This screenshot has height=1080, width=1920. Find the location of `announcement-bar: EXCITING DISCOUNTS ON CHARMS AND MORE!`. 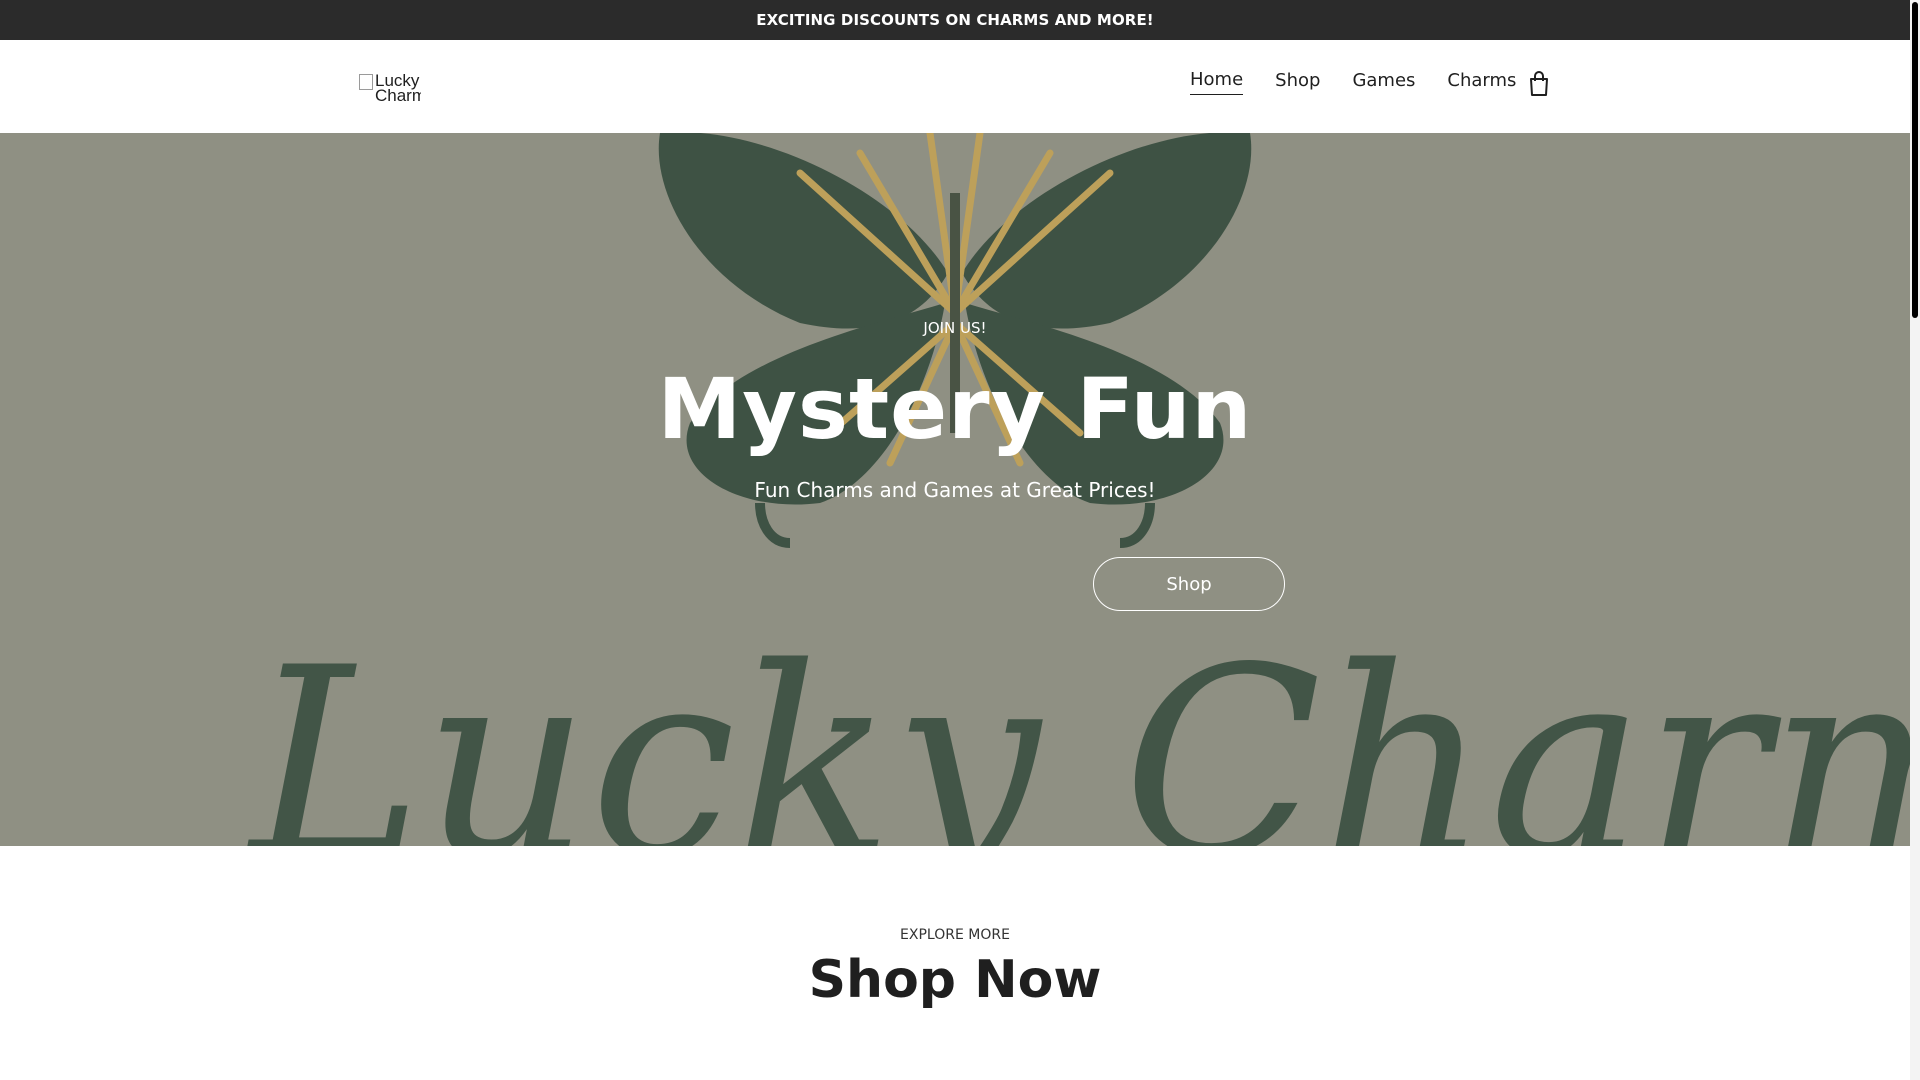

announcement-bar: EXCITING DISCOUNTS ON CHARMS AND MORE! is located at coordinates (955, 20).